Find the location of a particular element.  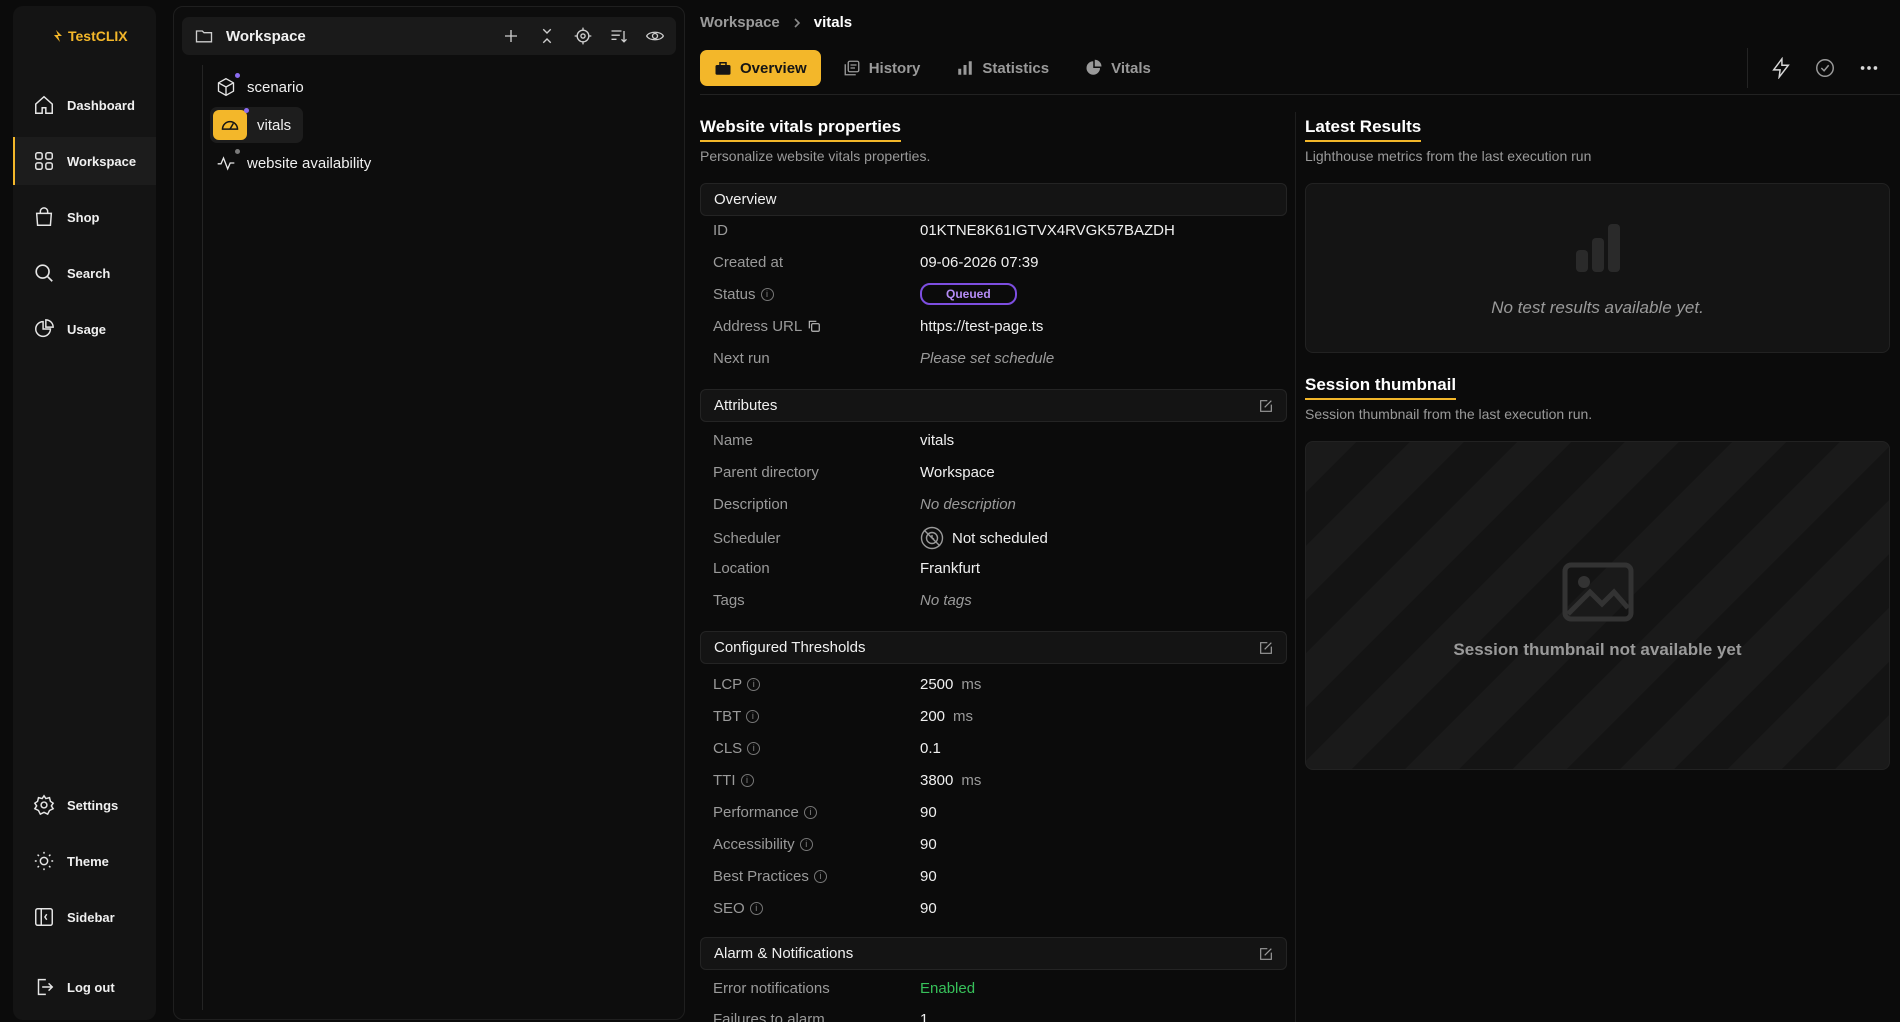

edit-alarm-button is located at coordinates (1266, 954).